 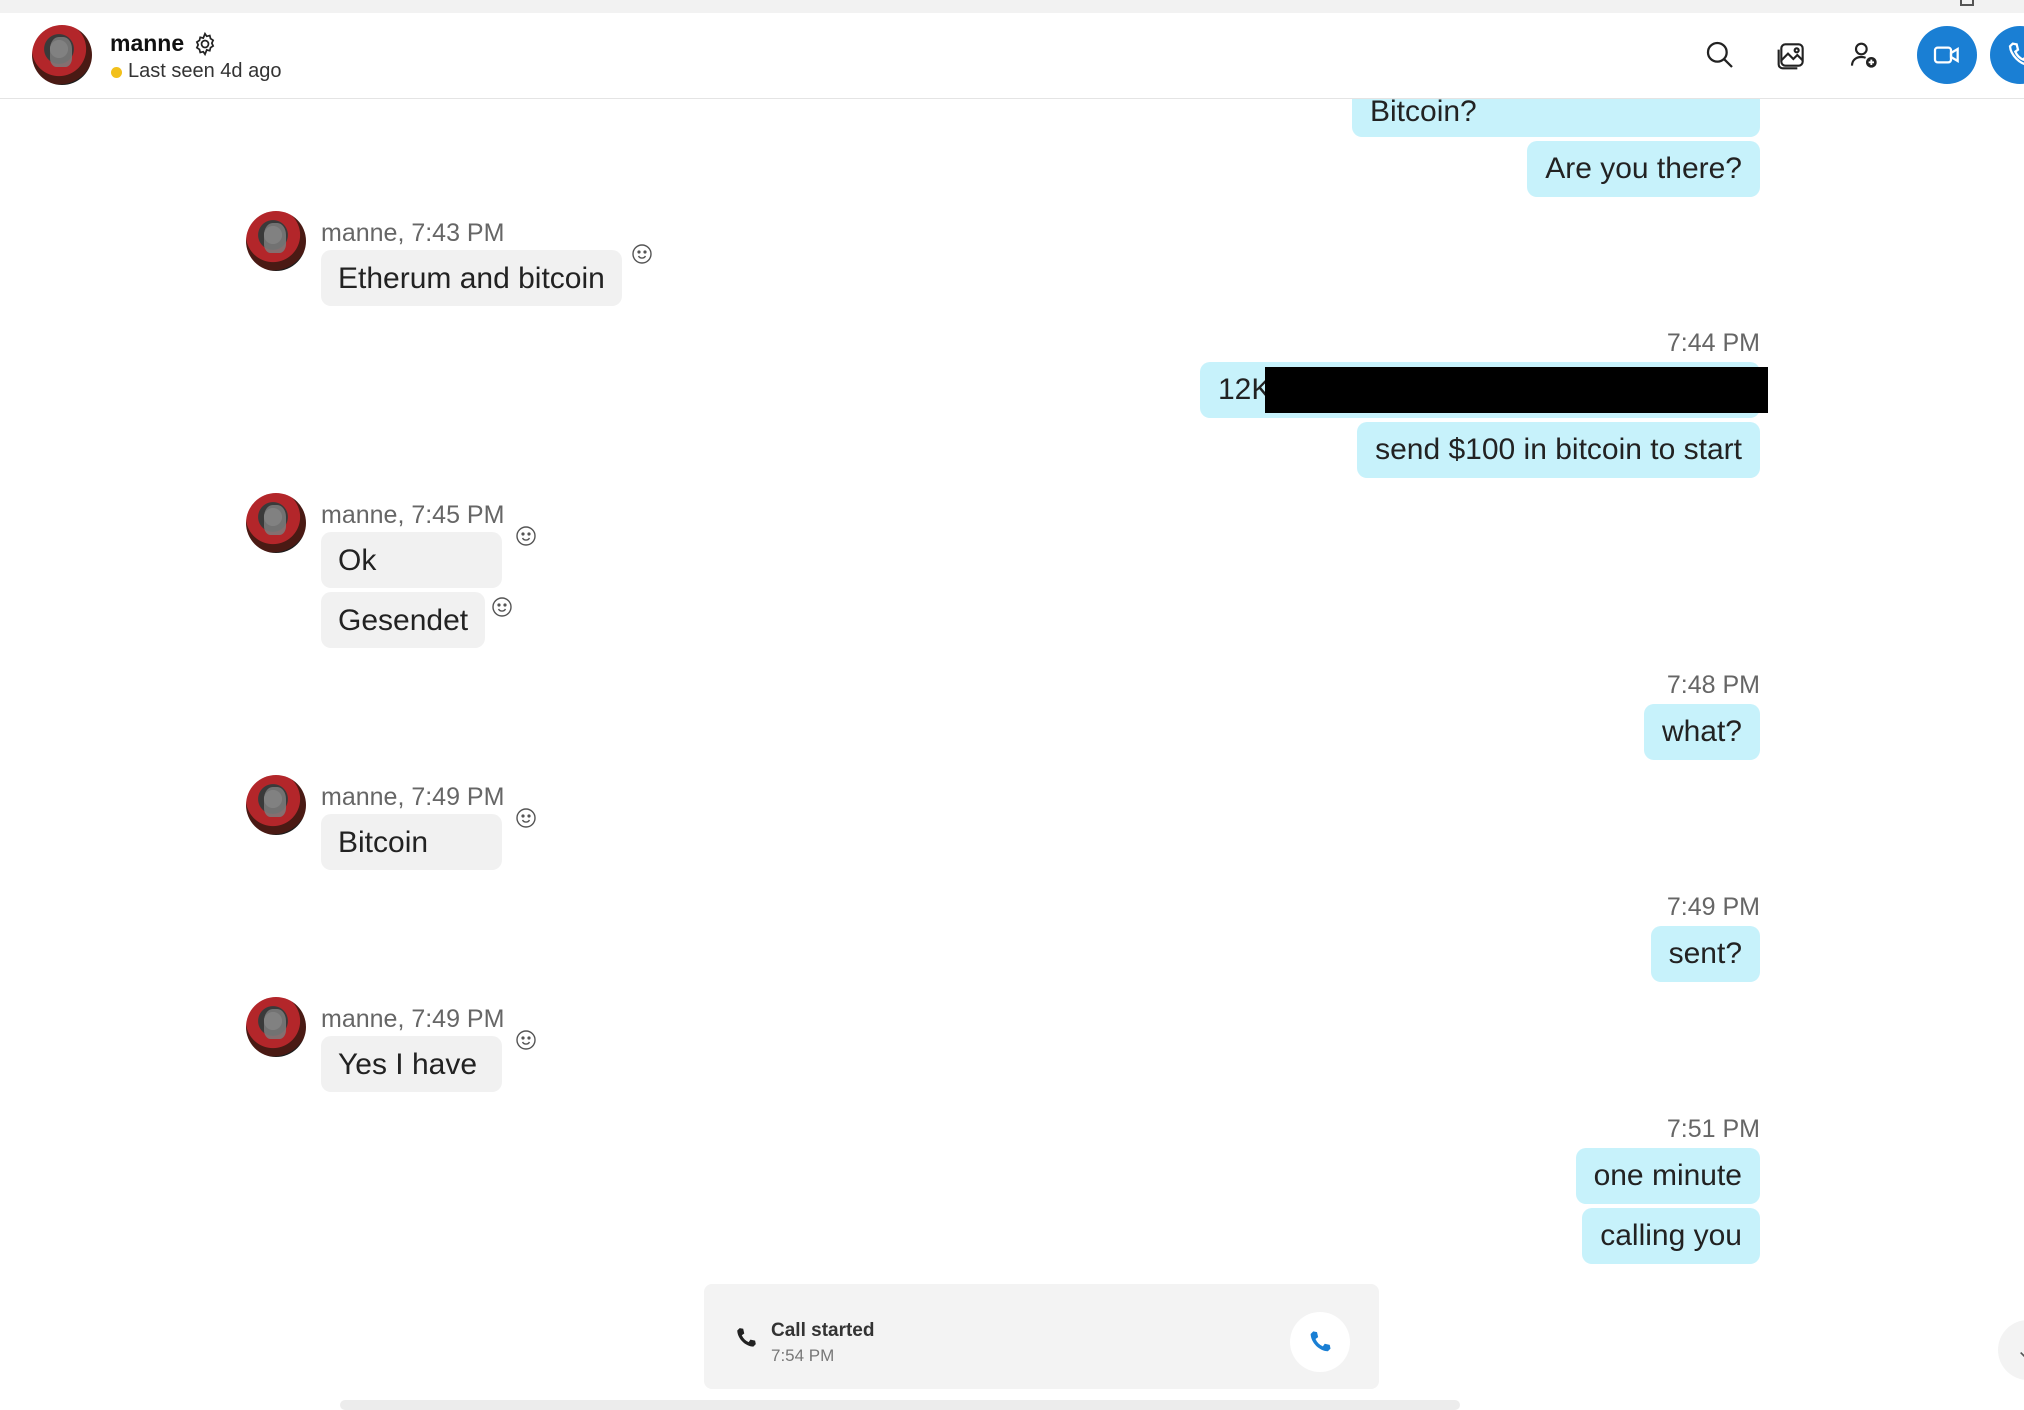 What do you see at coordinates (1967, 3) in the screenshot?
I see `window-corner-mark` at bounding box center [1967, 3].